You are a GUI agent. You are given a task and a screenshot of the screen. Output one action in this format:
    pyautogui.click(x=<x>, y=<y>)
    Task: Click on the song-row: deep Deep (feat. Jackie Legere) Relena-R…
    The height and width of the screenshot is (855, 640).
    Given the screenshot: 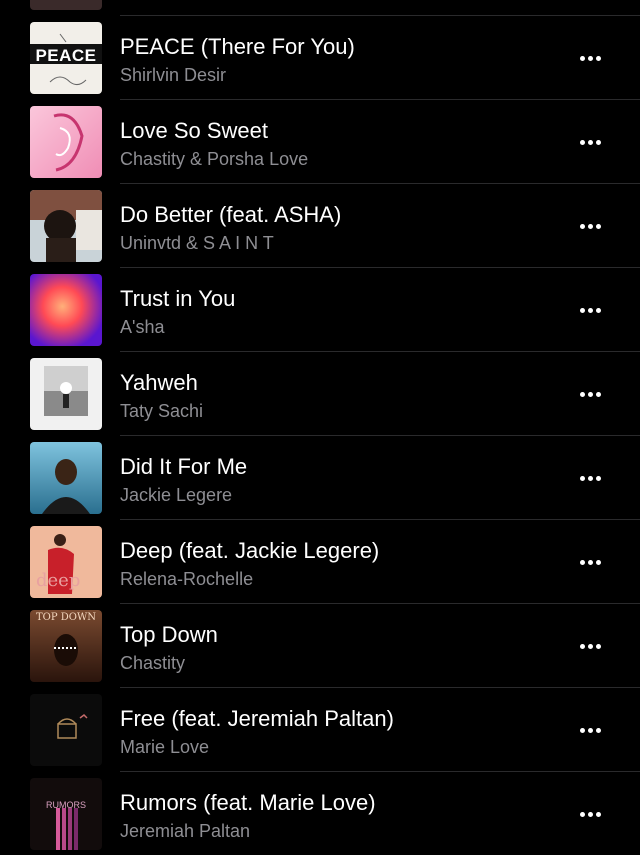 What is the action you would take?
    pyautogui.click(x=320, y=562)
    